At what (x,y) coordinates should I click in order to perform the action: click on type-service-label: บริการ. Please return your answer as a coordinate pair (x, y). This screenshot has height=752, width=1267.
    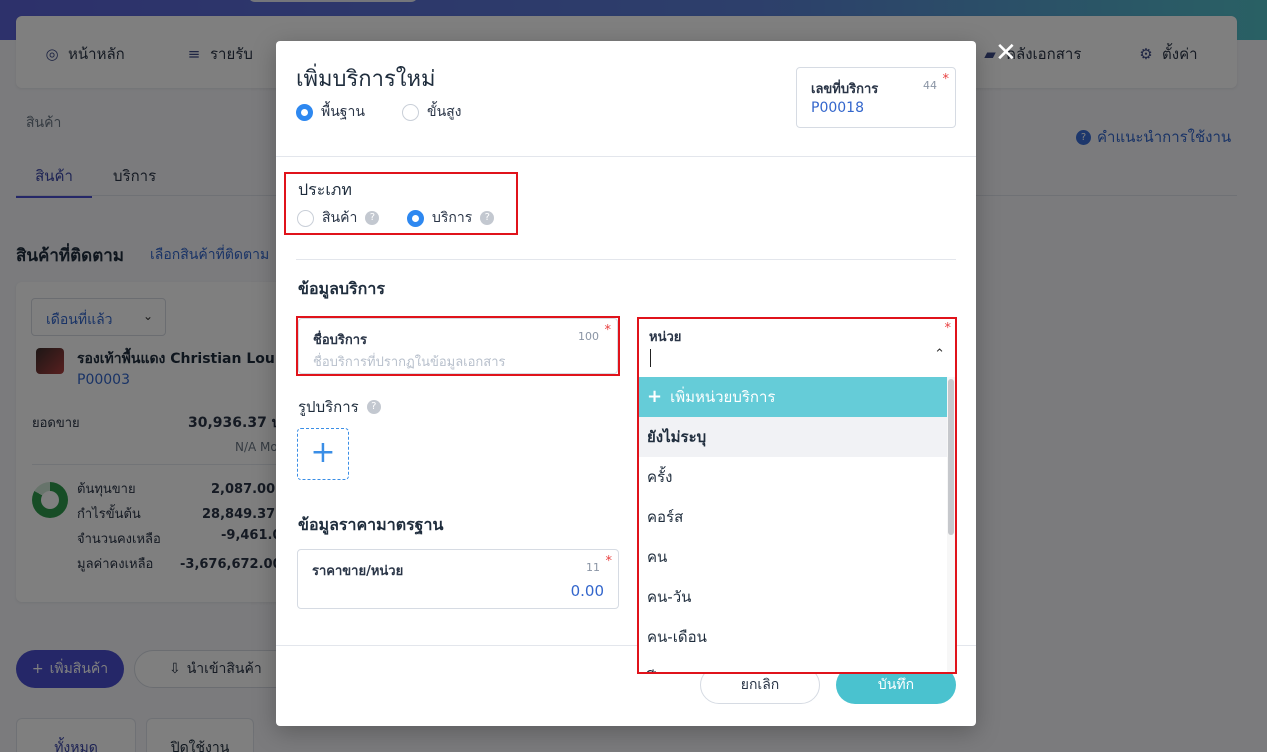
    Looking at the image, I should click on (452, 218).